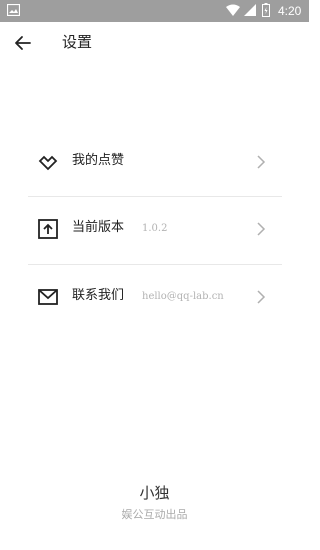  I want to click on status-time: 4:20, so click(290, 11).